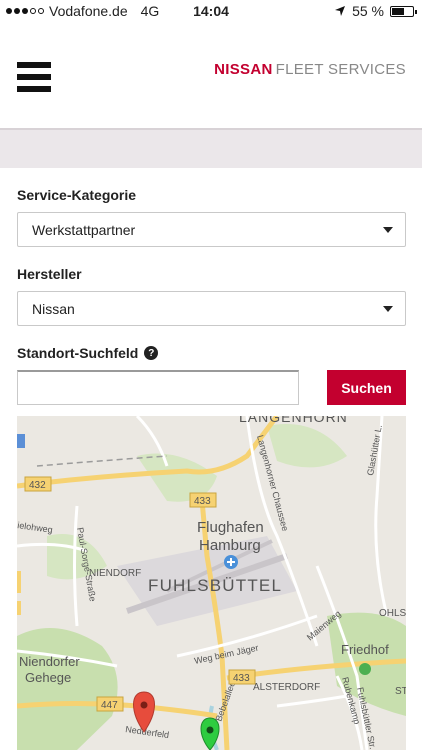 Image resolution: width=422 pixels, height=750 pixels. Describe the element at coordinates (211, 274) in the screenshot. I see `manufacturer-label: Hersteller` at that location.